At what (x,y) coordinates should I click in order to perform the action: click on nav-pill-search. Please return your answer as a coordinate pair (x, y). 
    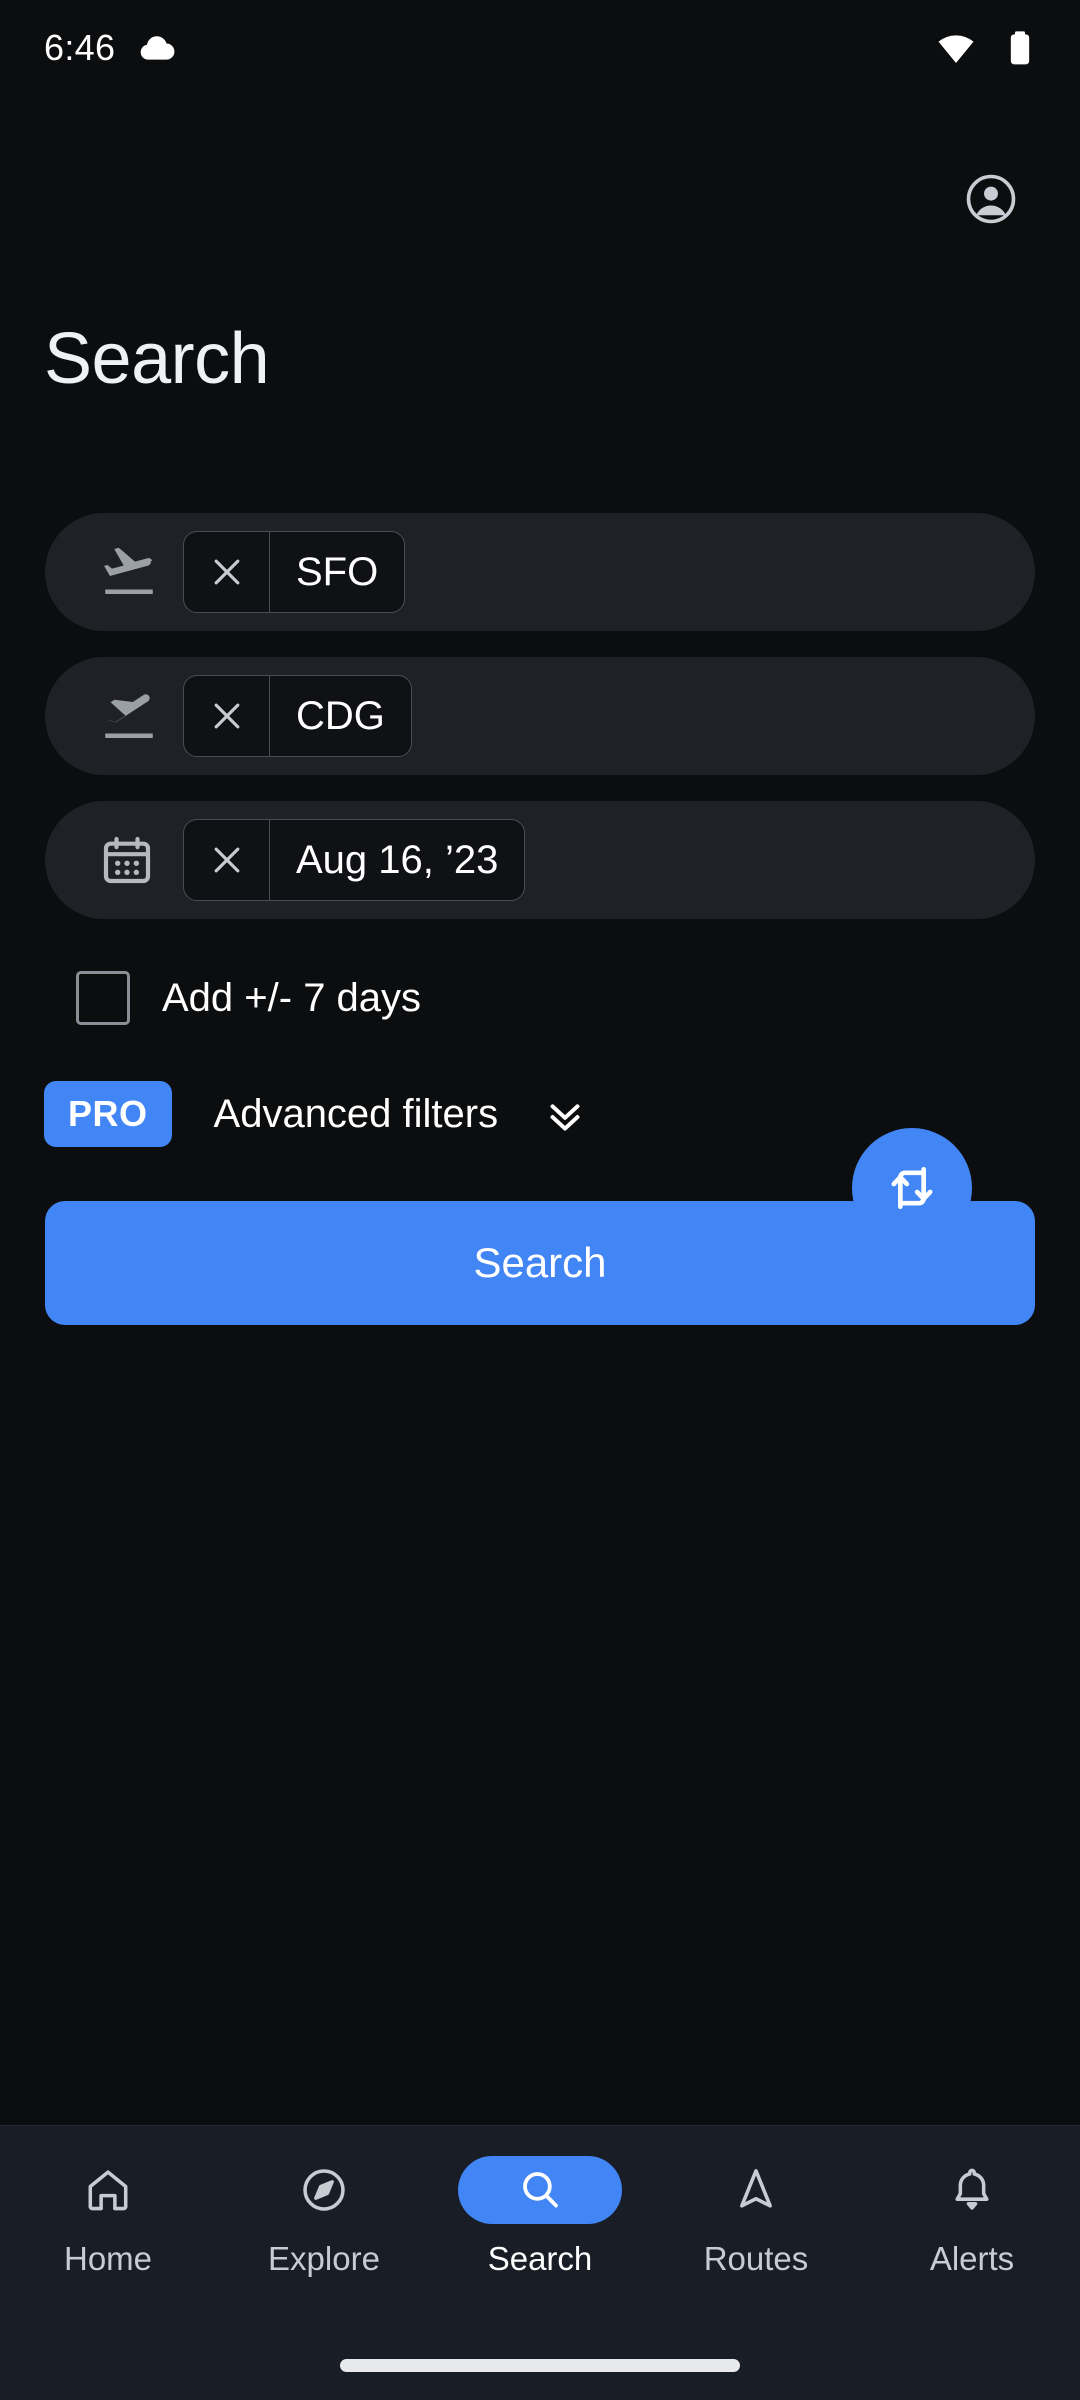
    Looking at the image, I should click on (540, 2190).